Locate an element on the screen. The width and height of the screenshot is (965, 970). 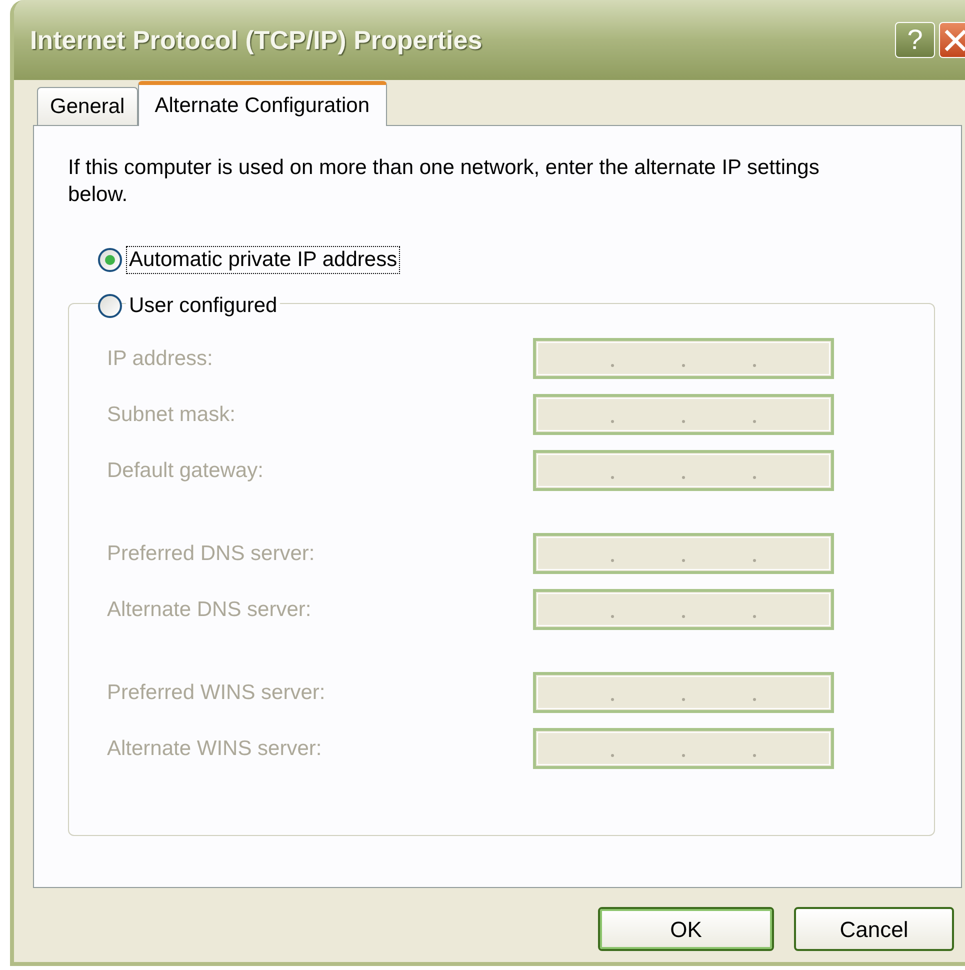
intro-text: If this computer is used on more than one network, enter the alternate IP settings below. is located at coordinates (444, 181).